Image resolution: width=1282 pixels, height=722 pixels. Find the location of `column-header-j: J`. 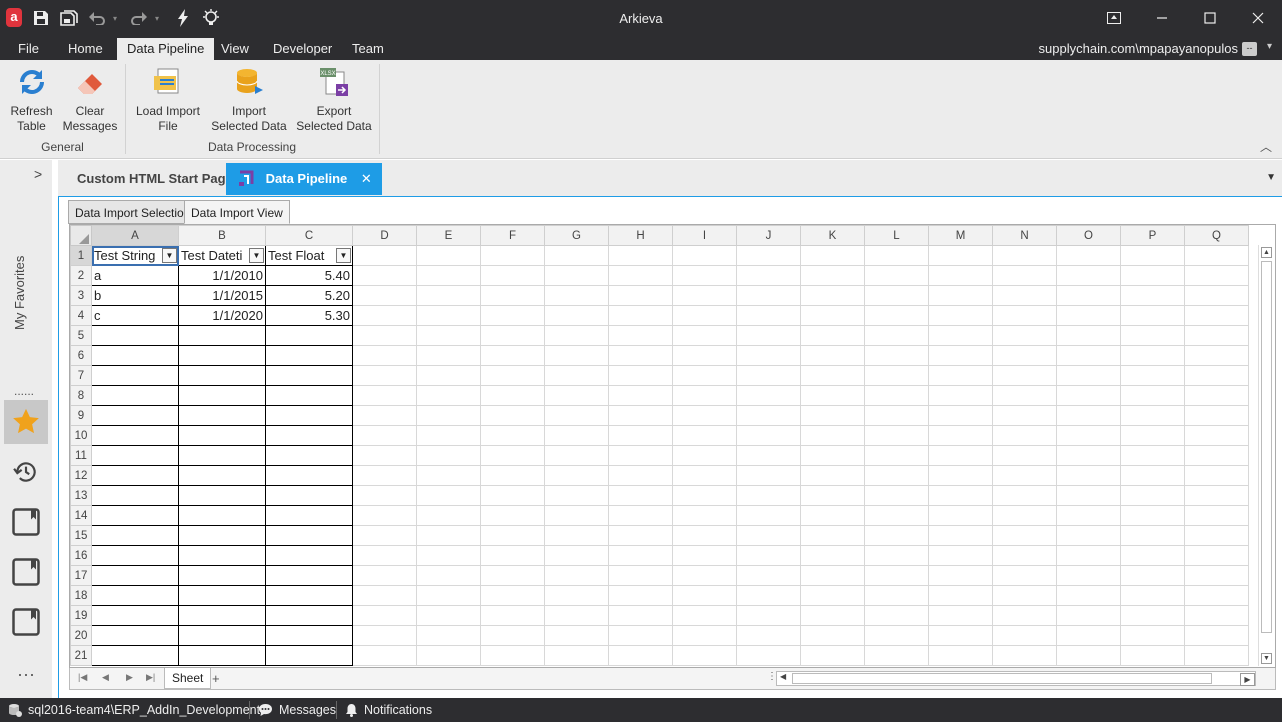

column-header-j: J is located at coordinates (768, 235).